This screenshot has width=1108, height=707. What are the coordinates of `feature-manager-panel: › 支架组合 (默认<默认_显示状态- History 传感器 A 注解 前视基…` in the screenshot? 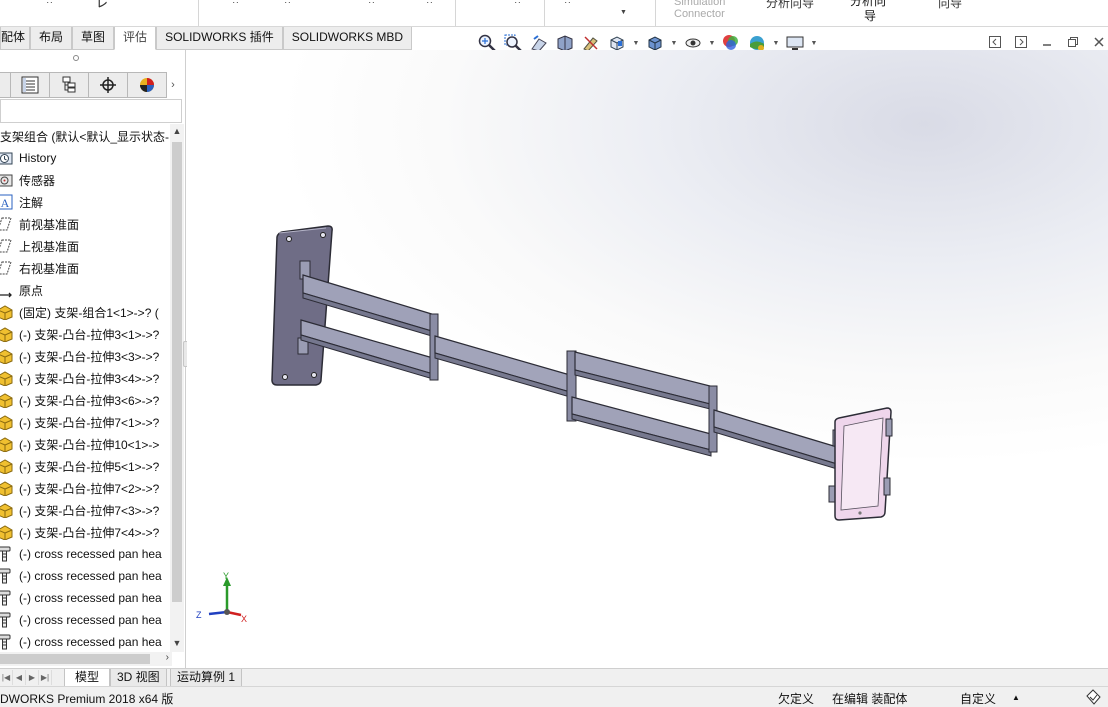 It's located at (93, 359).